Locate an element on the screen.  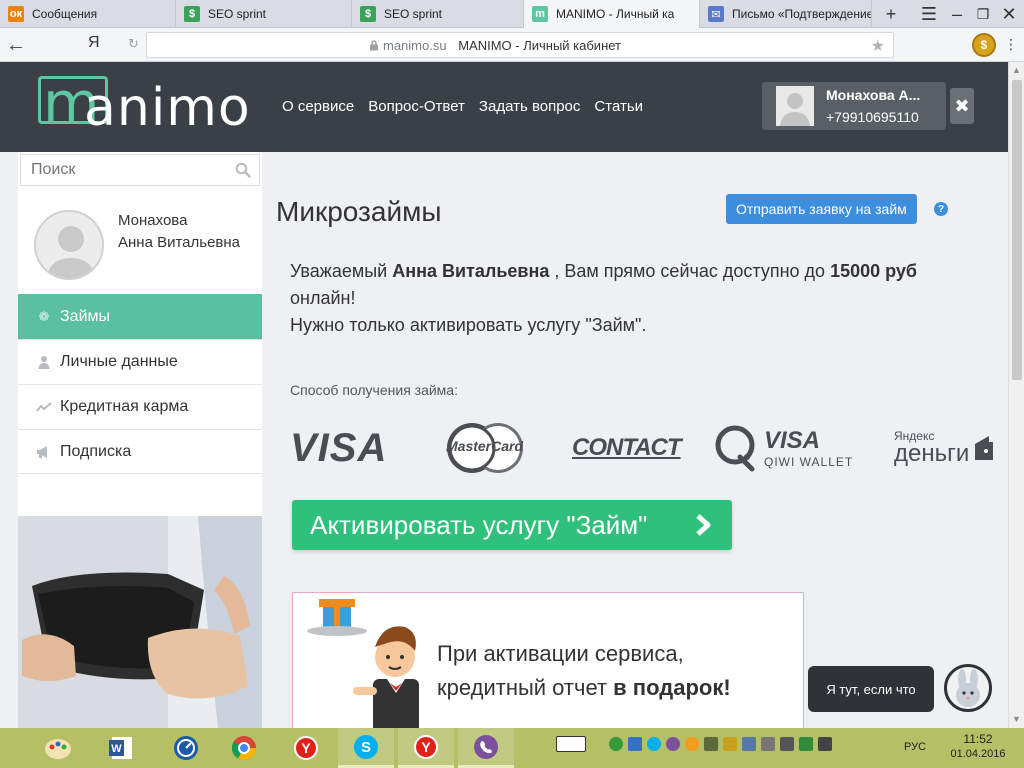
skype-icon: S is located at coordinates (366, 748).